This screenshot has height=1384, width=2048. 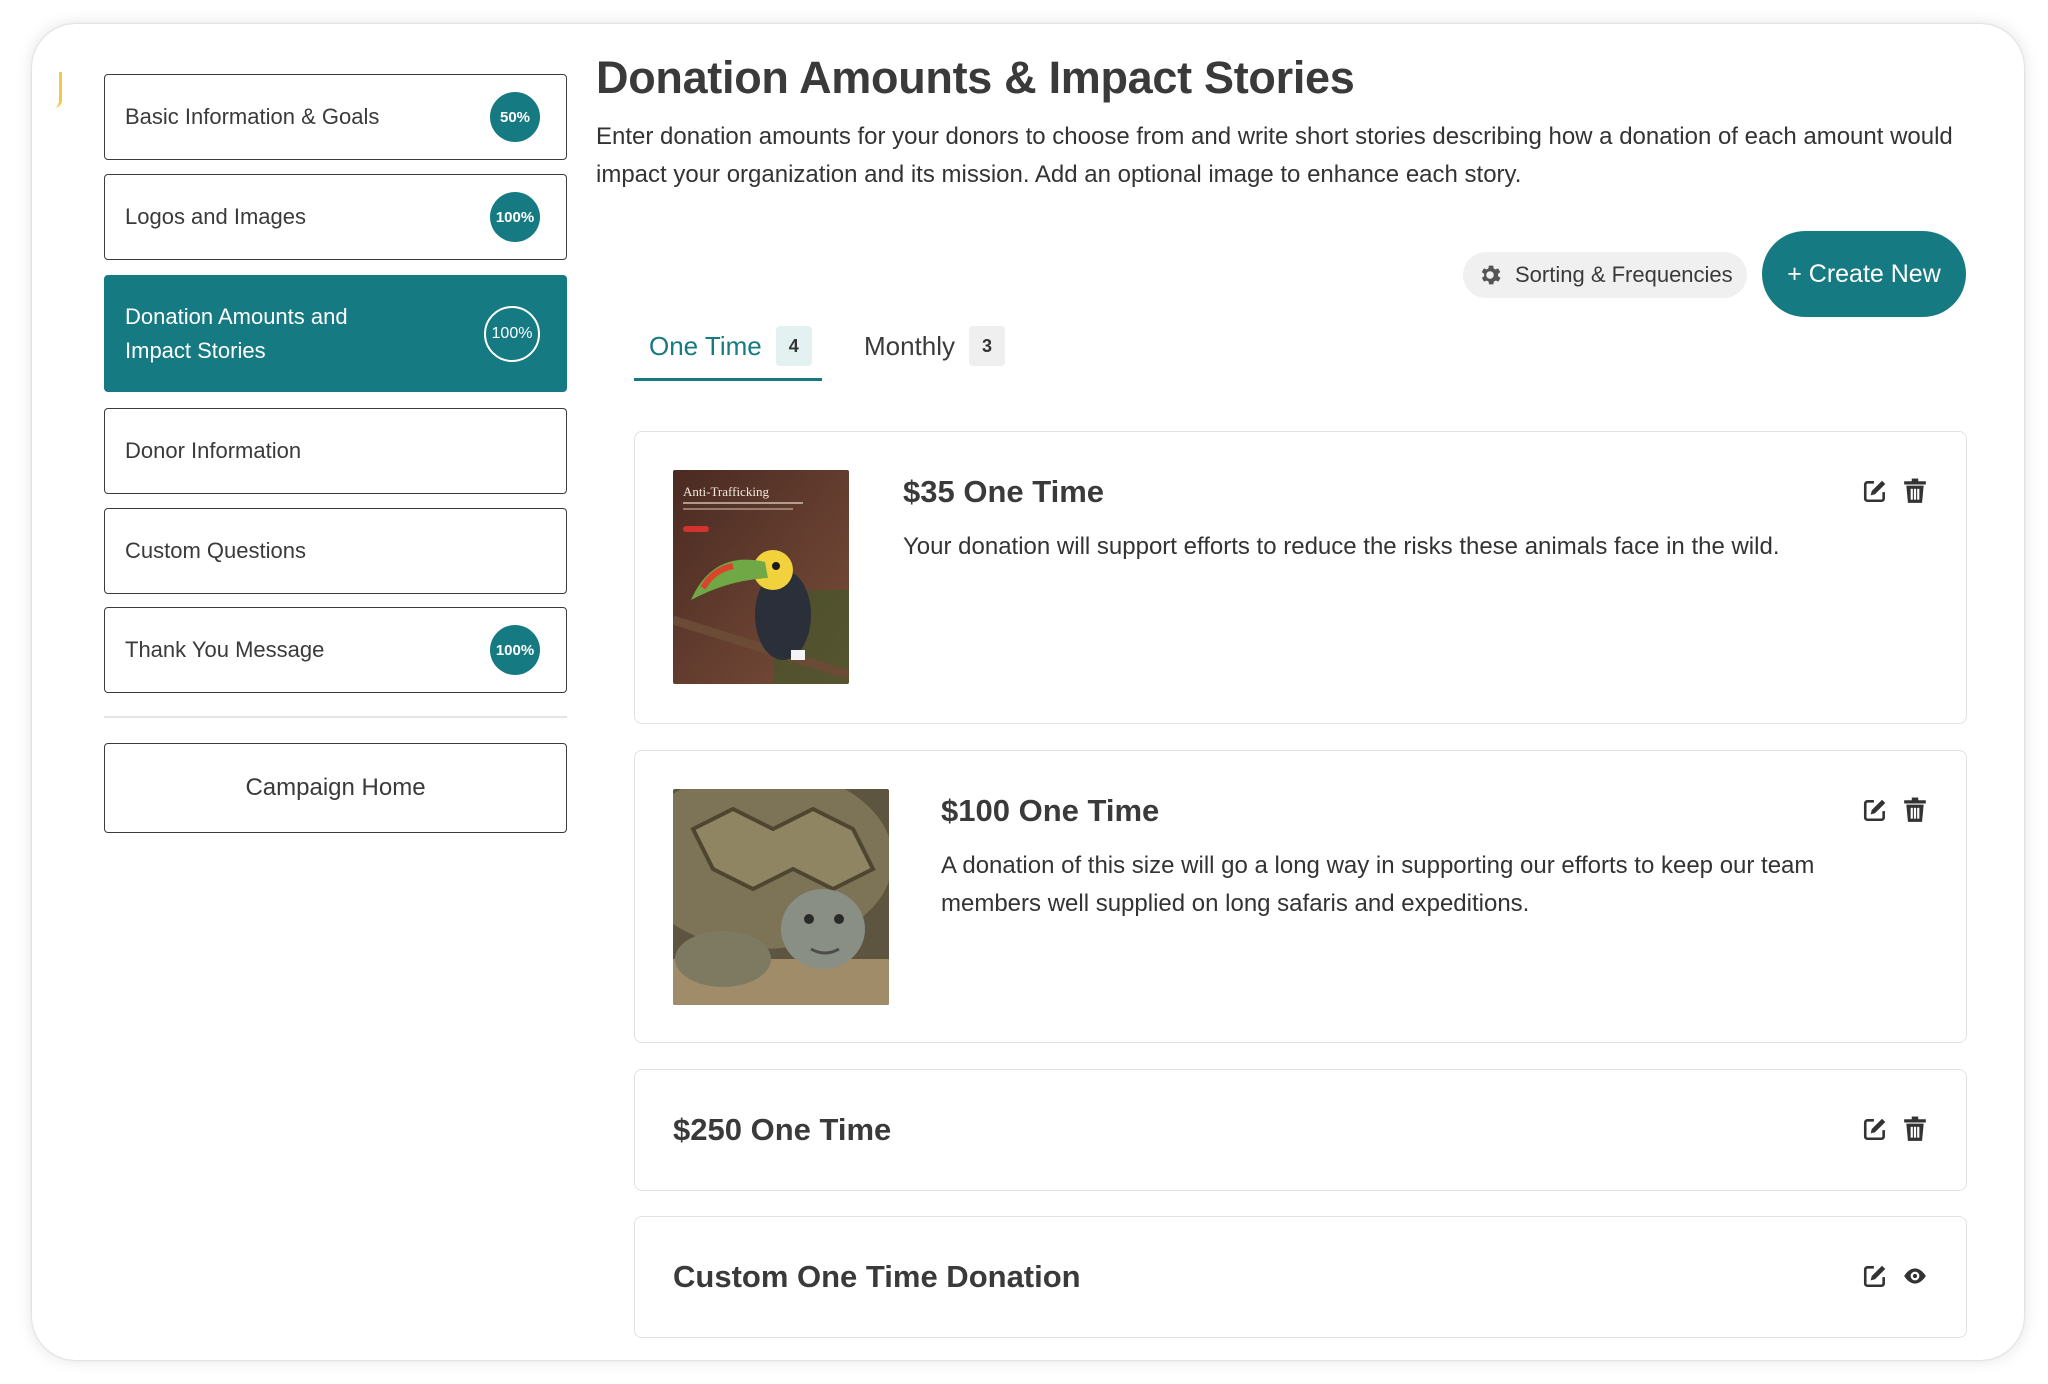 I want to click on sidebar-item-label: Basic Information & Goals, so click(x=252, y=116).